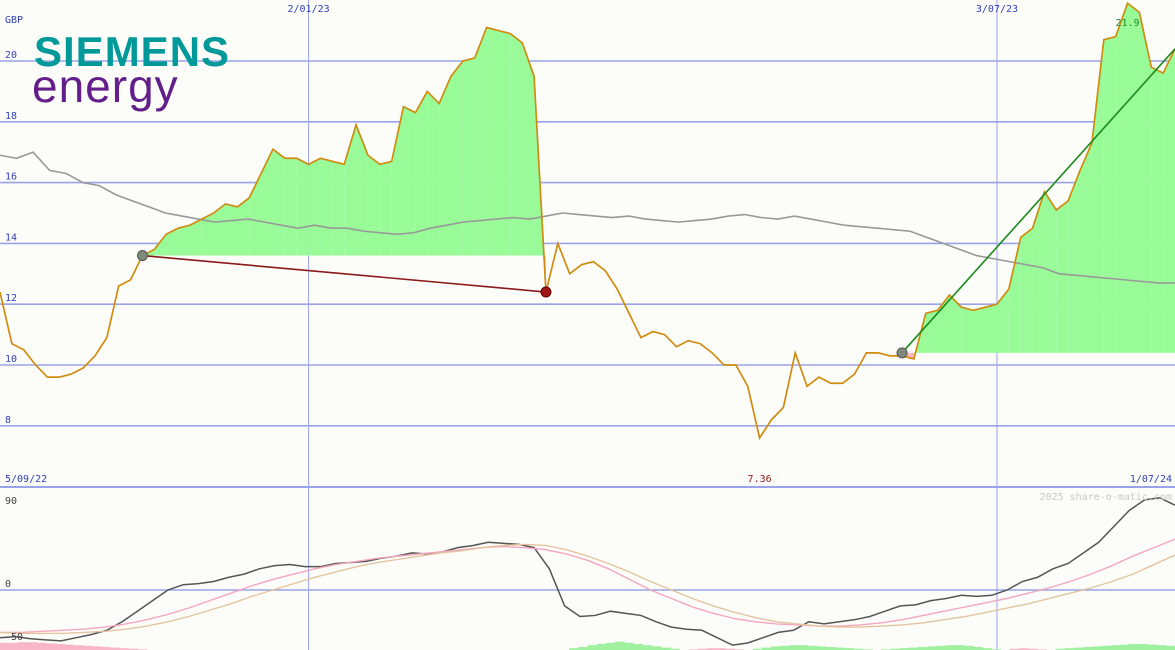 The image size is (1175, 650). I want to click on end-date-label: 1/07/24, so click(1151, 479).